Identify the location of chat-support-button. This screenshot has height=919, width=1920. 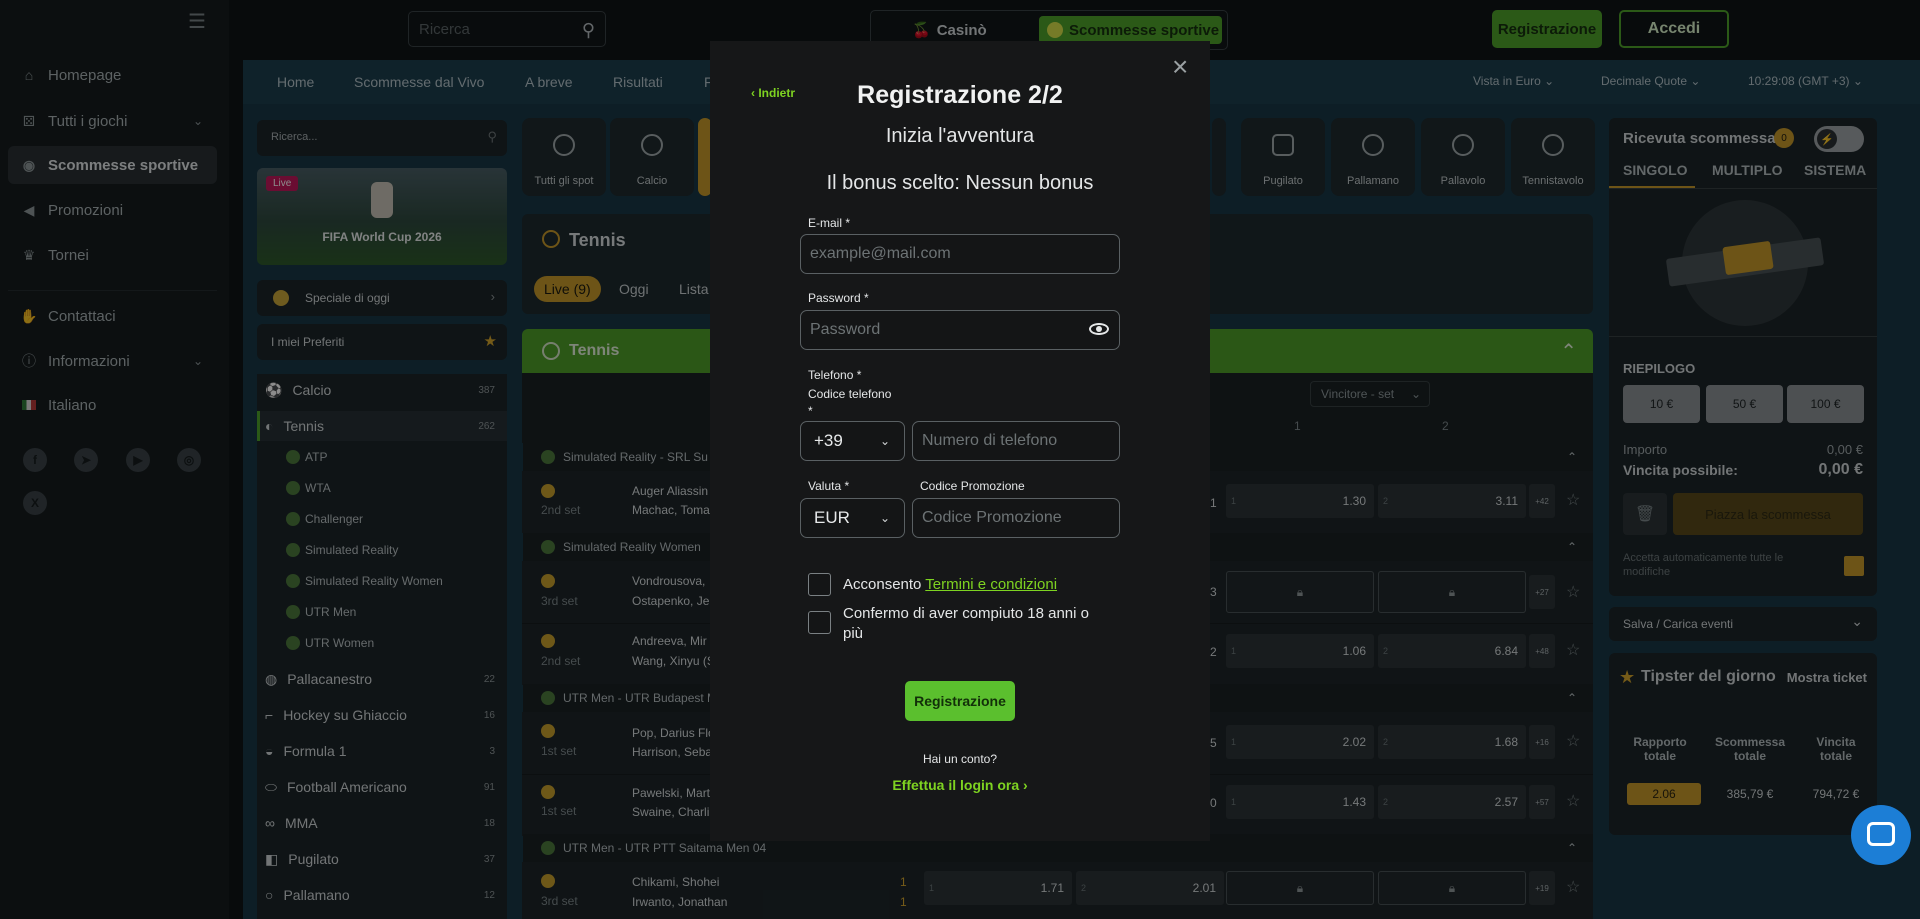
(1881, 835).